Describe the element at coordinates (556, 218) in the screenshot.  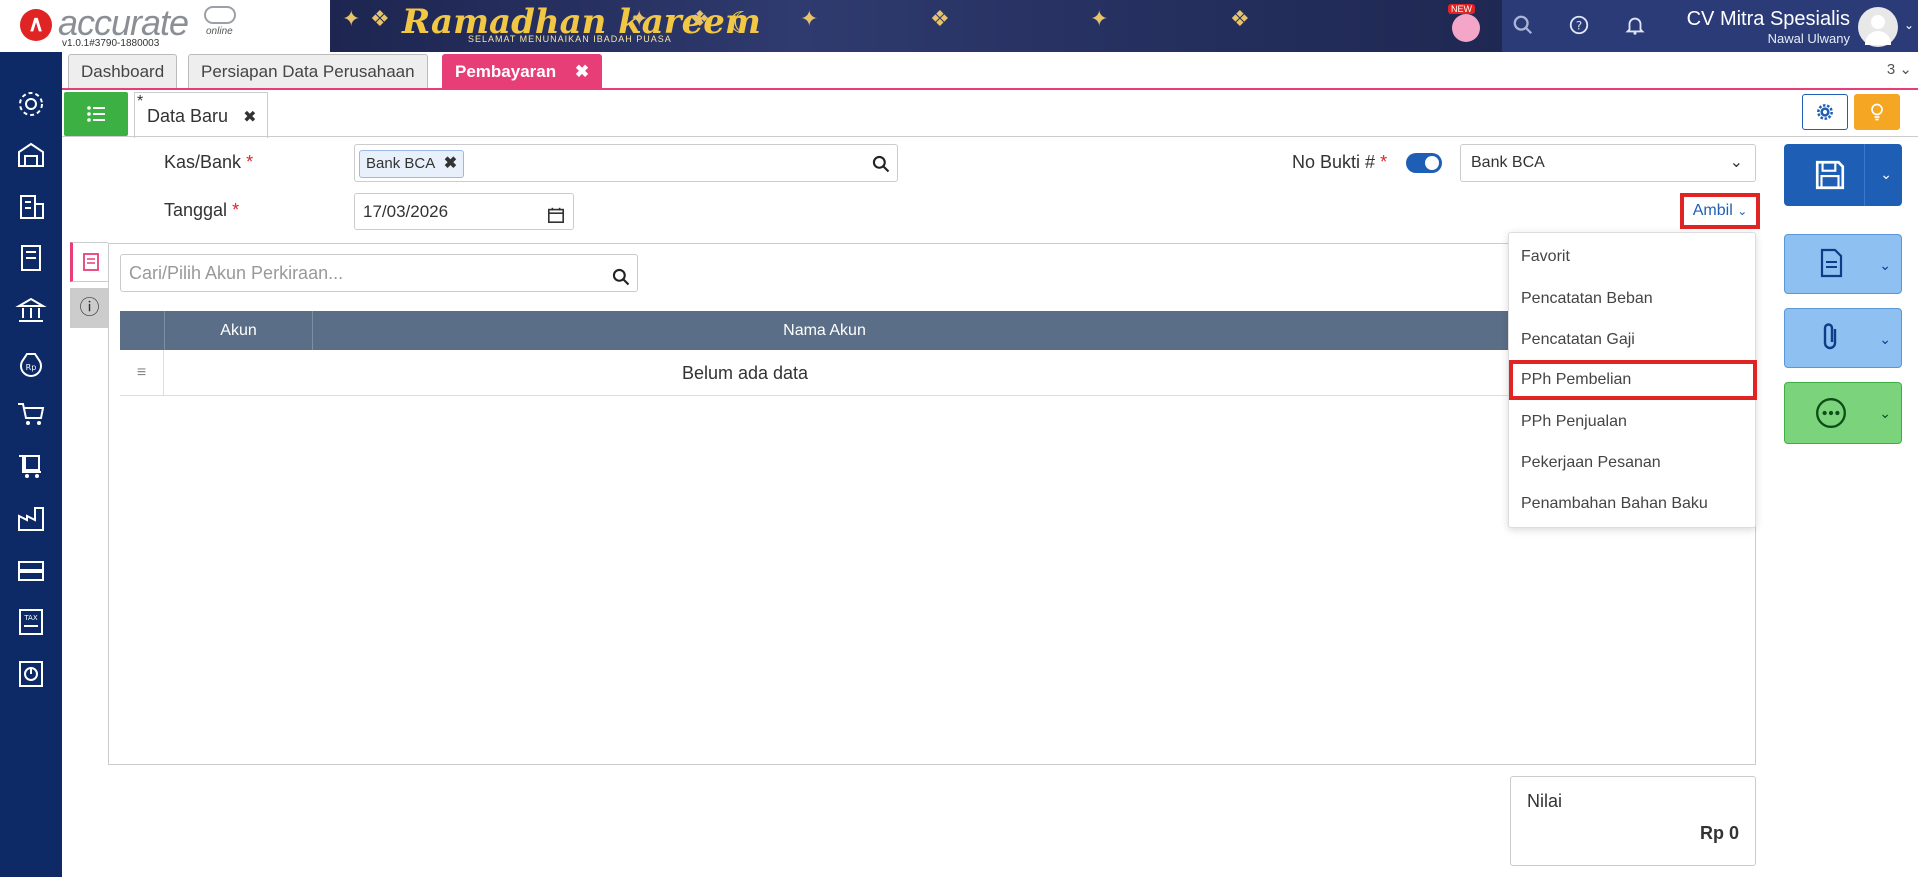
I see `calendar-icon` at that location.